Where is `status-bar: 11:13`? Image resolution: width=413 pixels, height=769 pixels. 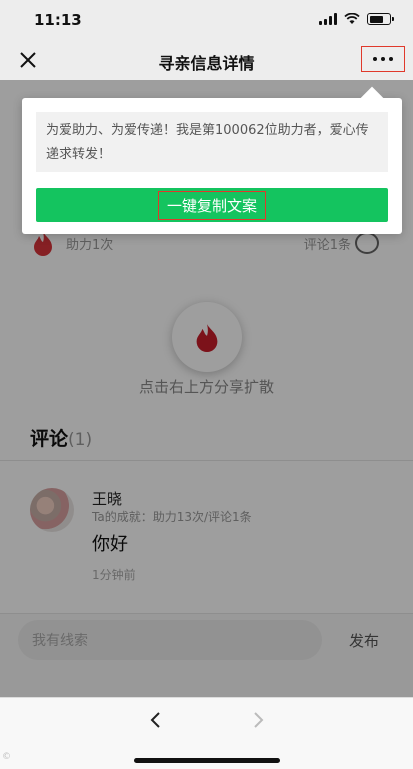 status-bar: 11:13 is located at coordinates (206, 20).